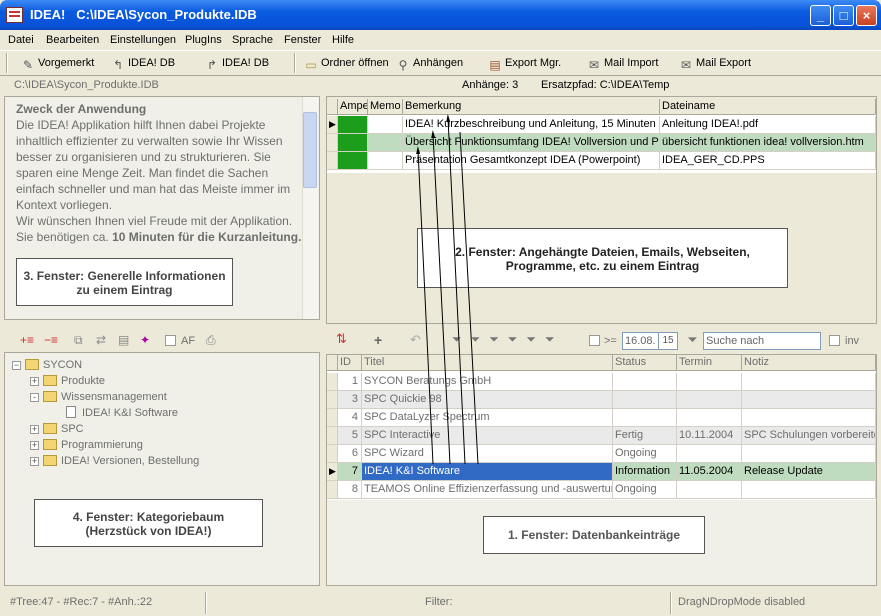  Describe the element at coordinates (645, 472) in the screenshot. I see `record-status: Information` at that location.